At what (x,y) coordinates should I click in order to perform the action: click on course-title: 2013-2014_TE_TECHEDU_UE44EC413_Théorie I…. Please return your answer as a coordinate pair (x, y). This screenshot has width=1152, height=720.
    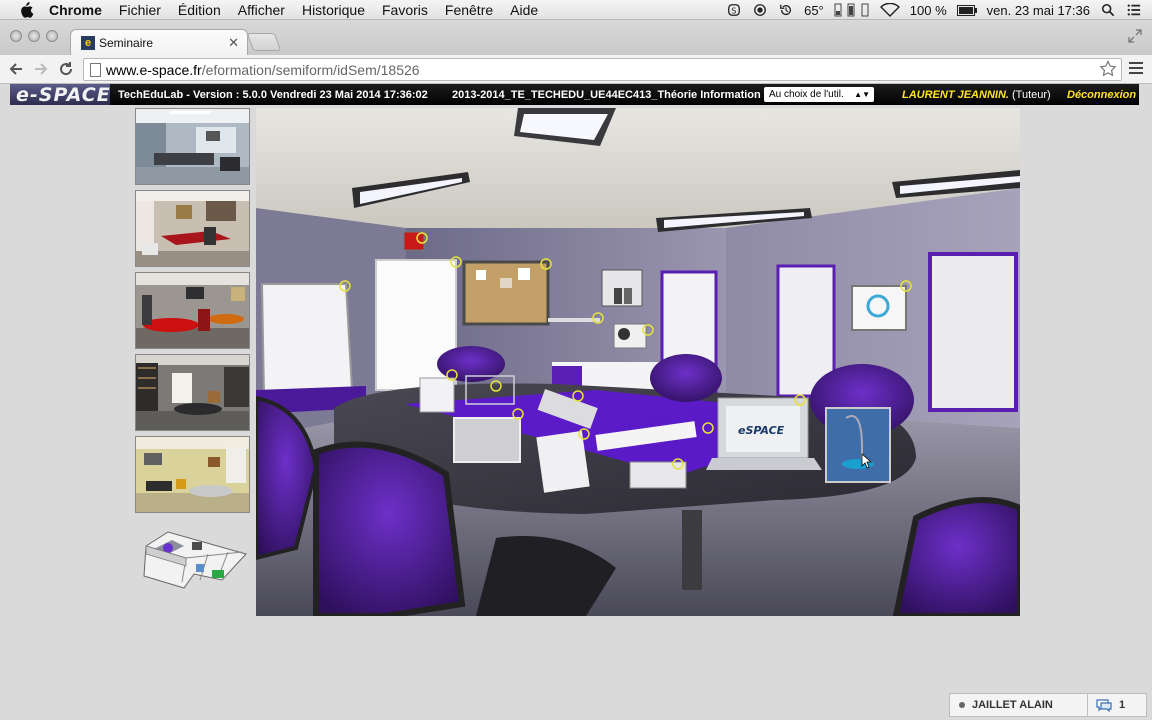
    Looking at the image, I should click on (606, 94).